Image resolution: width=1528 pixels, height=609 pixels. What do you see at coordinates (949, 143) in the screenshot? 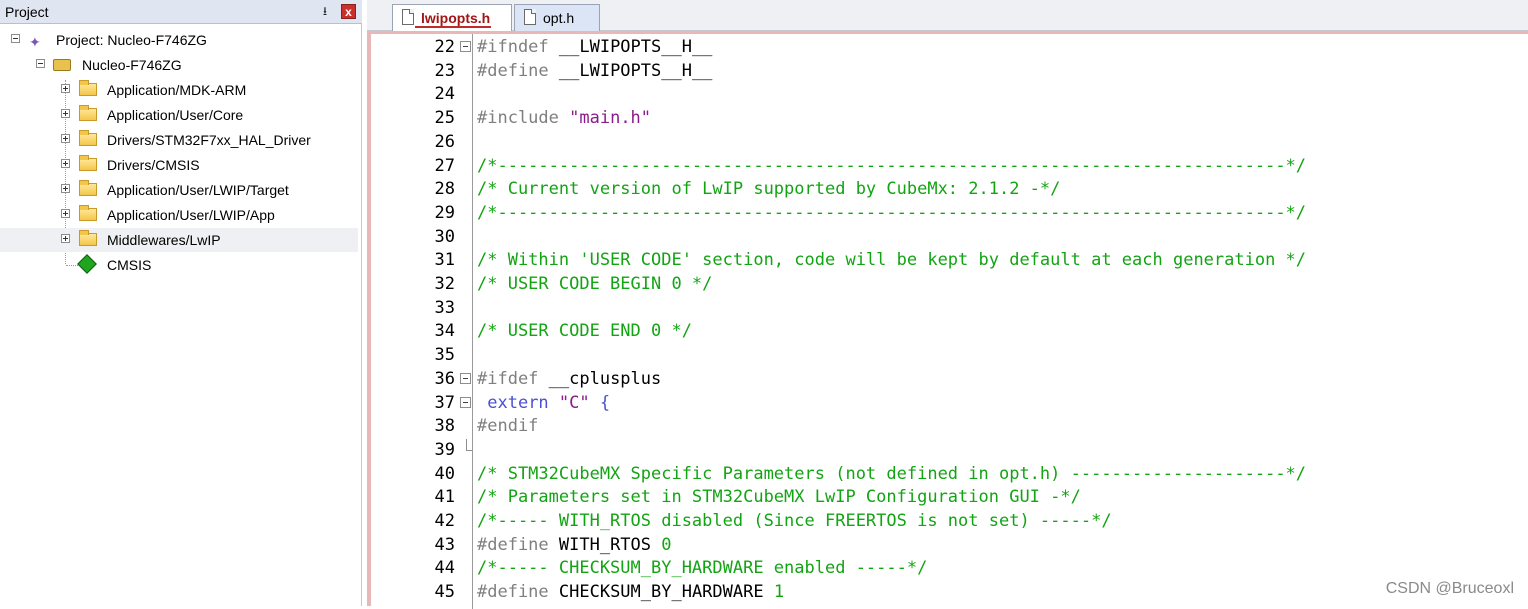
I see `code-line: 26` at bounding box center [949, 143].